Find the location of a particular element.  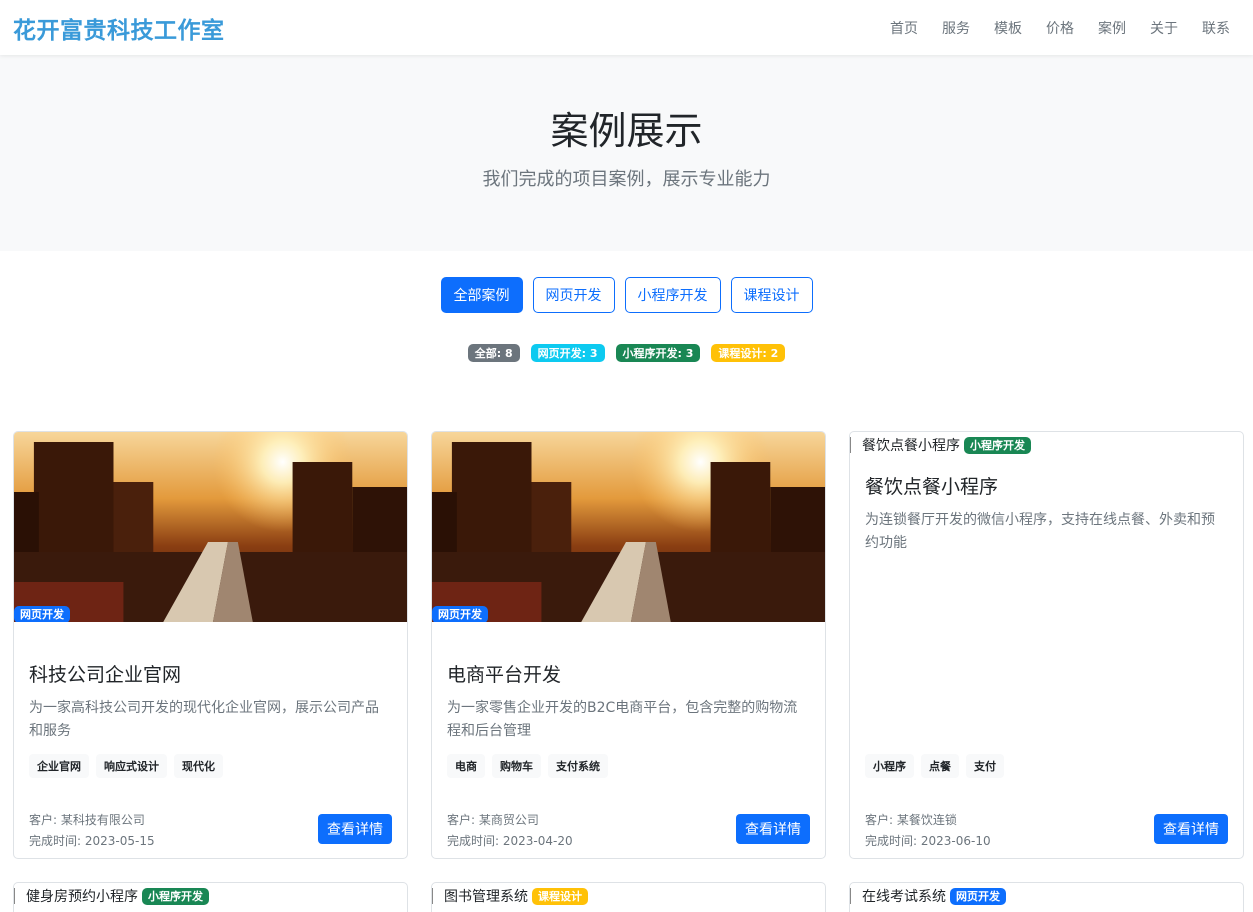

tag: 企业官网 is located at coordinates (59, 766).